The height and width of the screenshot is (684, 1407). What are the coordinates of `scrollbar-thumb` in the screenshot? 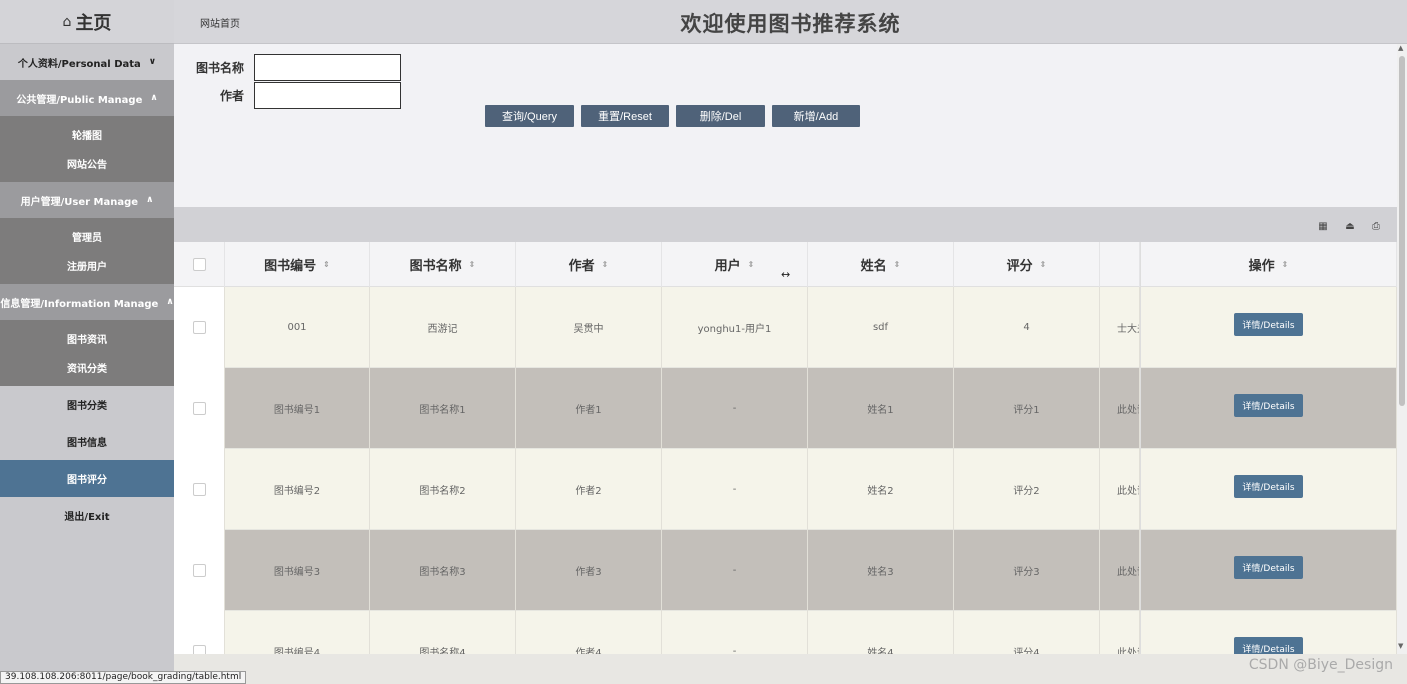 It's located at (1402, 231).